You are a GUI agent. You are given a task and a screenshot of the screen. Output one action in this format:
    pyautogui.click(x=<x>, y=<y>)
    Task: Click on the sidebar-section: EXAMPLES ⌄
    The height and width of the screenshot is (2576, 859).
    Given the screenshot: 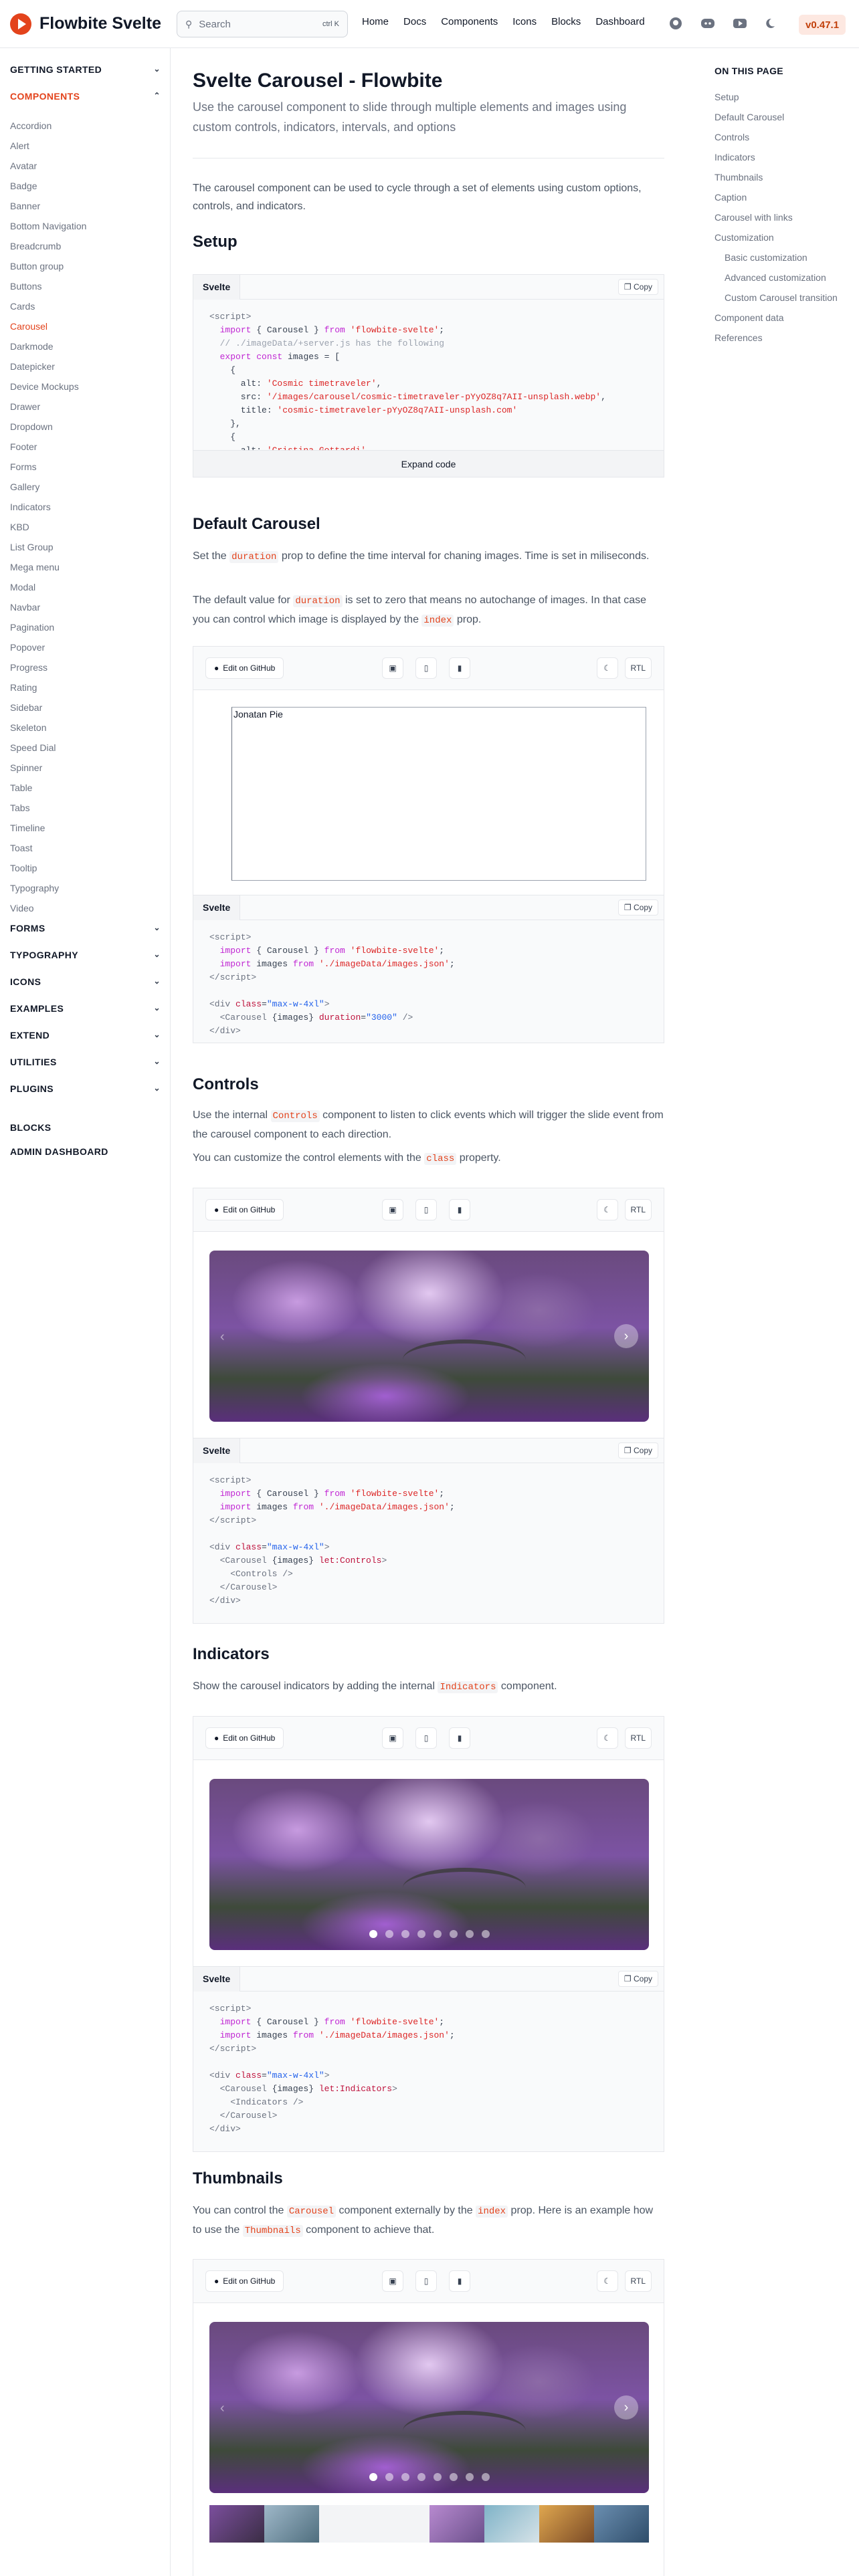 What is the action you would take?
    pyautogui.click(x=86, y=1008)
    